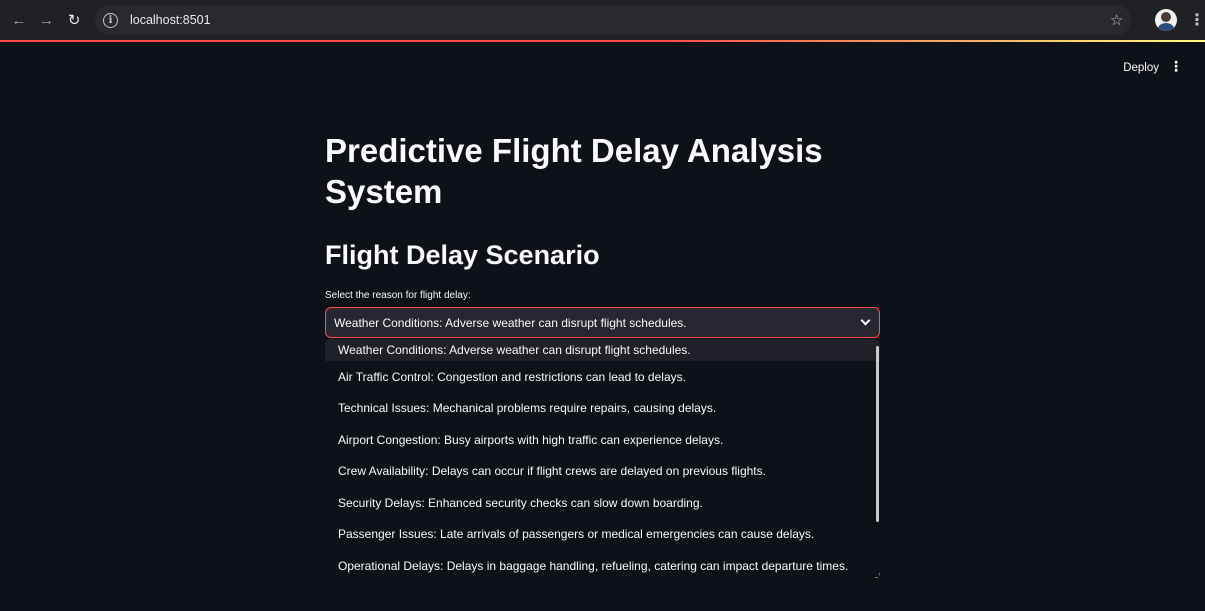 The image size is (1205, 611). What do you see at coordinates (170, 20) in the screenshot?
I see `url-text: localhost:8501` at bounding box center [170, 20].